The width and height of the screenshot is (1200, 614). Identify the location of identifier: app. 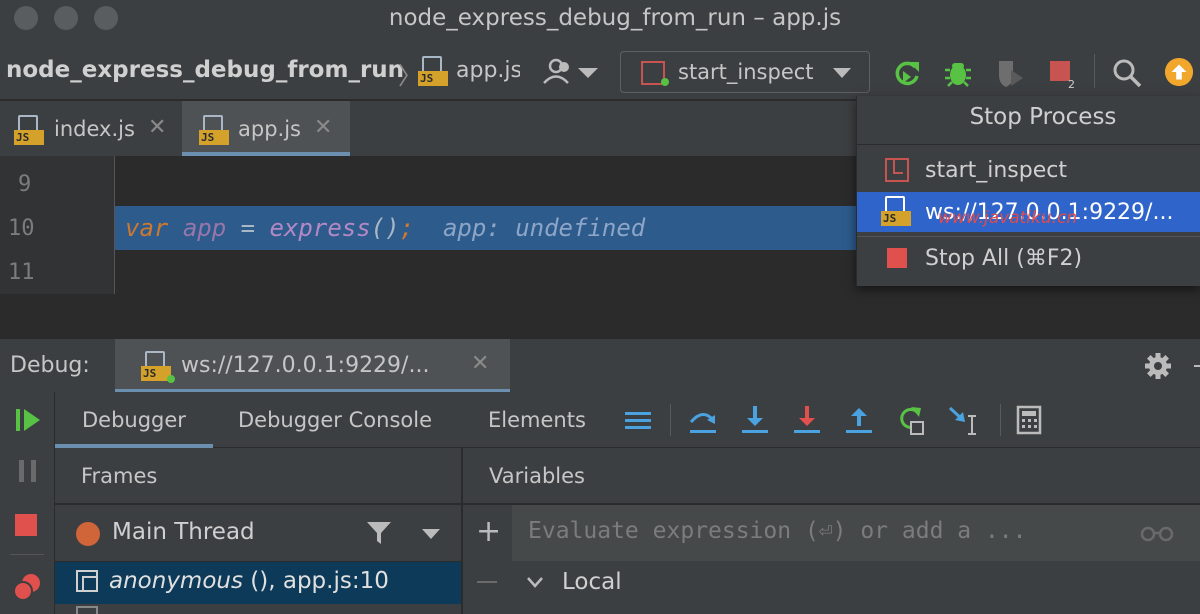
(204, 228).